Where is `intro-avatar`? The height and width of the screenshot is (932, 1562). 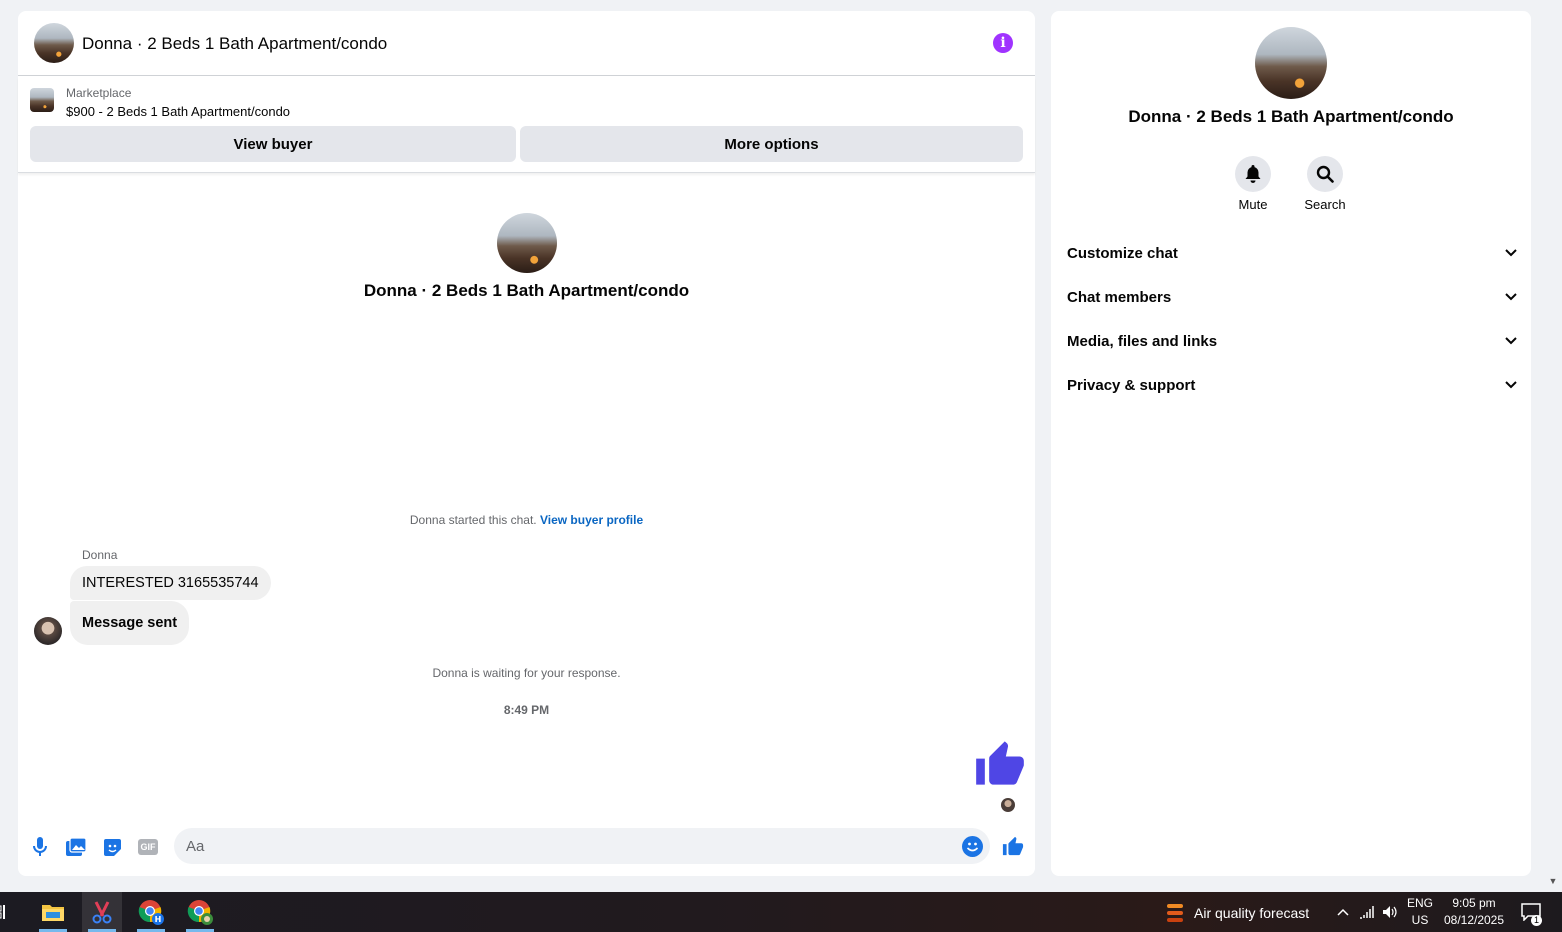
intro-avatar is located at coordinates (527, 243).